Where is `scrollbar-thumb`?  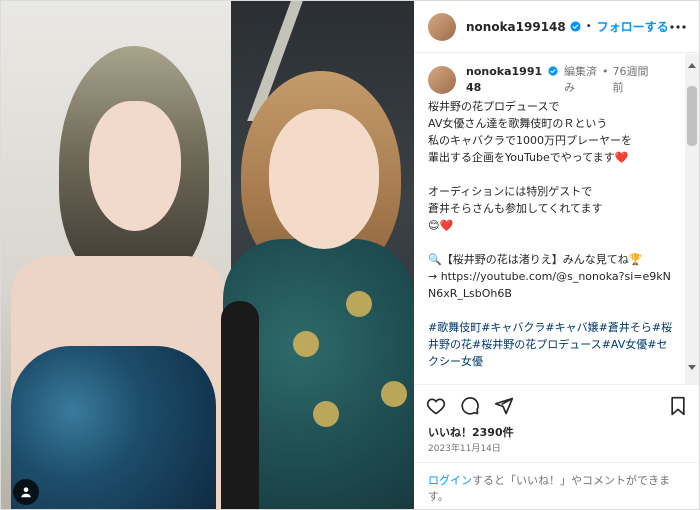 scrollbar-thumb is located at coordinates (692, 116).